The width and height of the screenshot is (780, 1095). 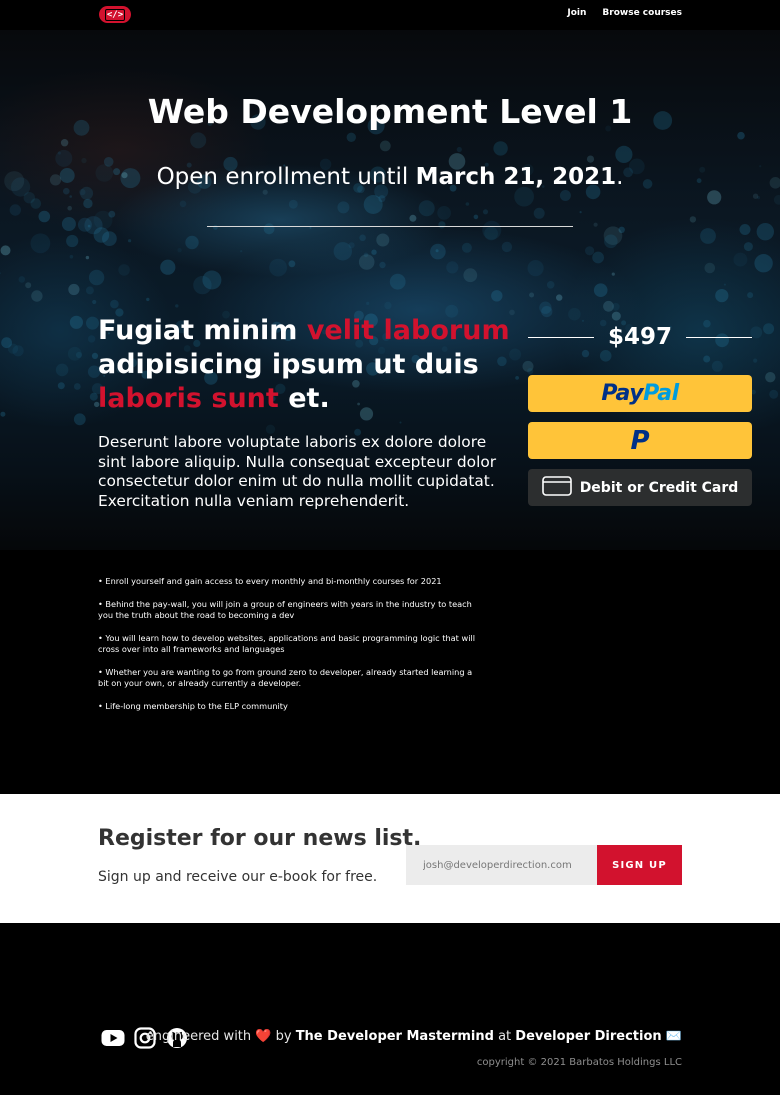 What do you see at coordinates (238, 877) in the screenshot?
I see `newsletter-subtitle: Sign up and receive our e-book for free.` at bounding box center [238, 877].